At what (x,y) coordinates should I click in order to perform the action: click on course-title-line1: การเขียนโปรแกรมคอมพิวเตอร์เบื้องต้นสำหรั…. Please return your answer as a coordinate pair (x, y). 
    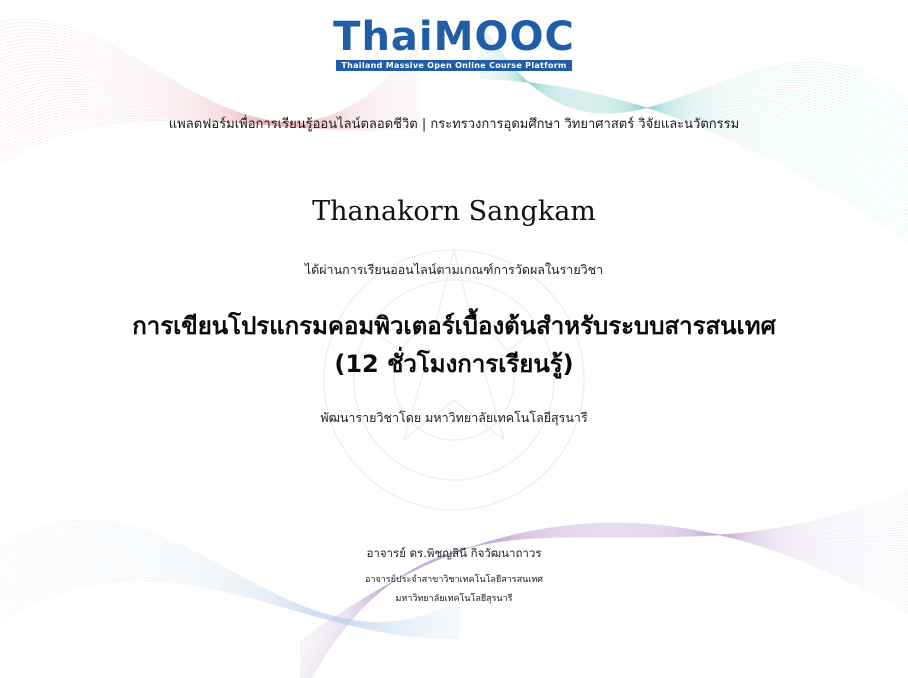
    Looking at the image, I should click on (454, 326).